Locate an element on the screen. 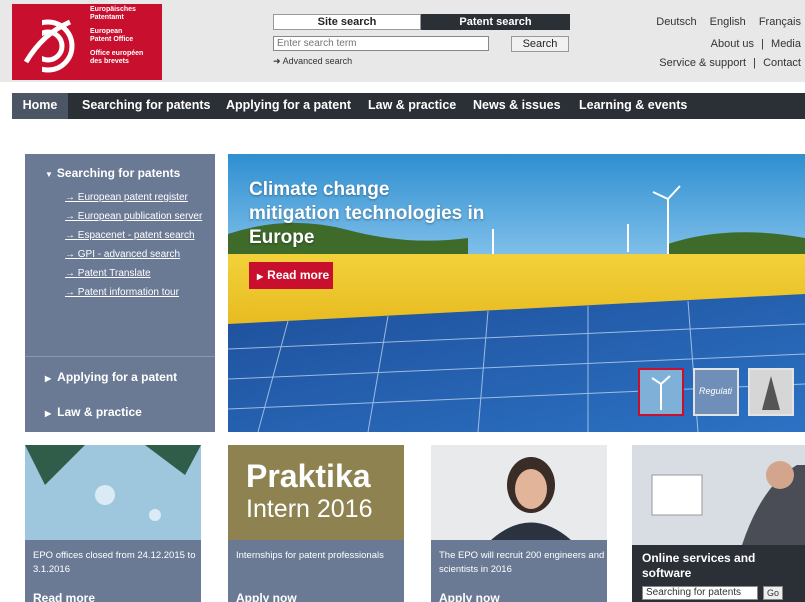 The height and width of the screenshot is (602, 805). services-select: Searching for patents is located at coordinates (700, 593).